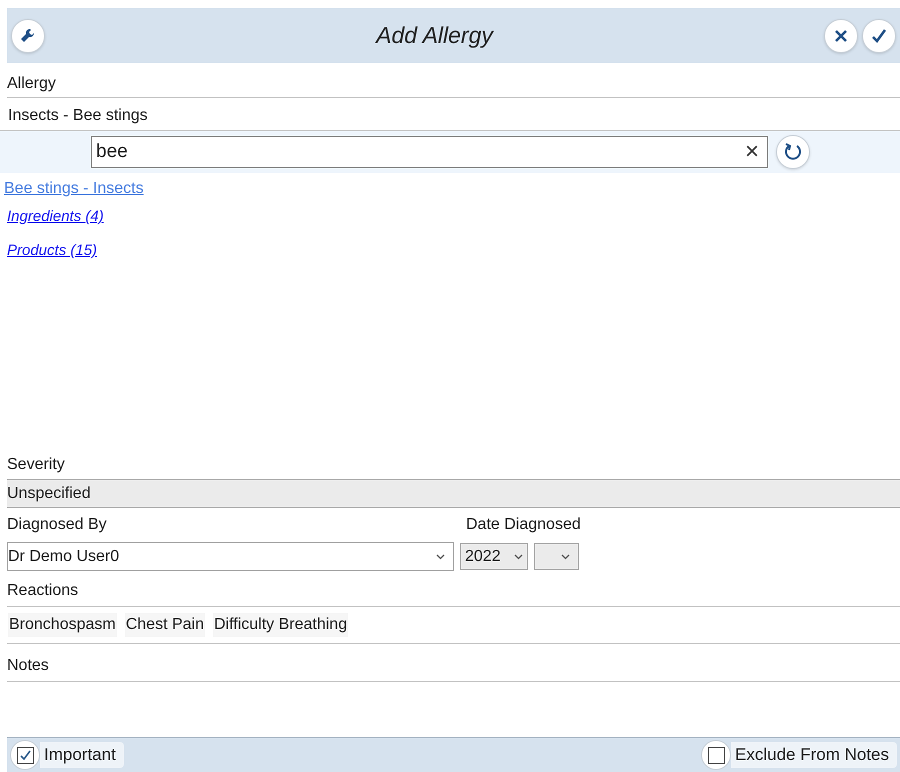 Image resolution: width=900 pixels, height=772 pixels. What do you see at coordinates (112, 152) in the screenshot?
I see `search-value: bee` at bounding box center [112, 152].